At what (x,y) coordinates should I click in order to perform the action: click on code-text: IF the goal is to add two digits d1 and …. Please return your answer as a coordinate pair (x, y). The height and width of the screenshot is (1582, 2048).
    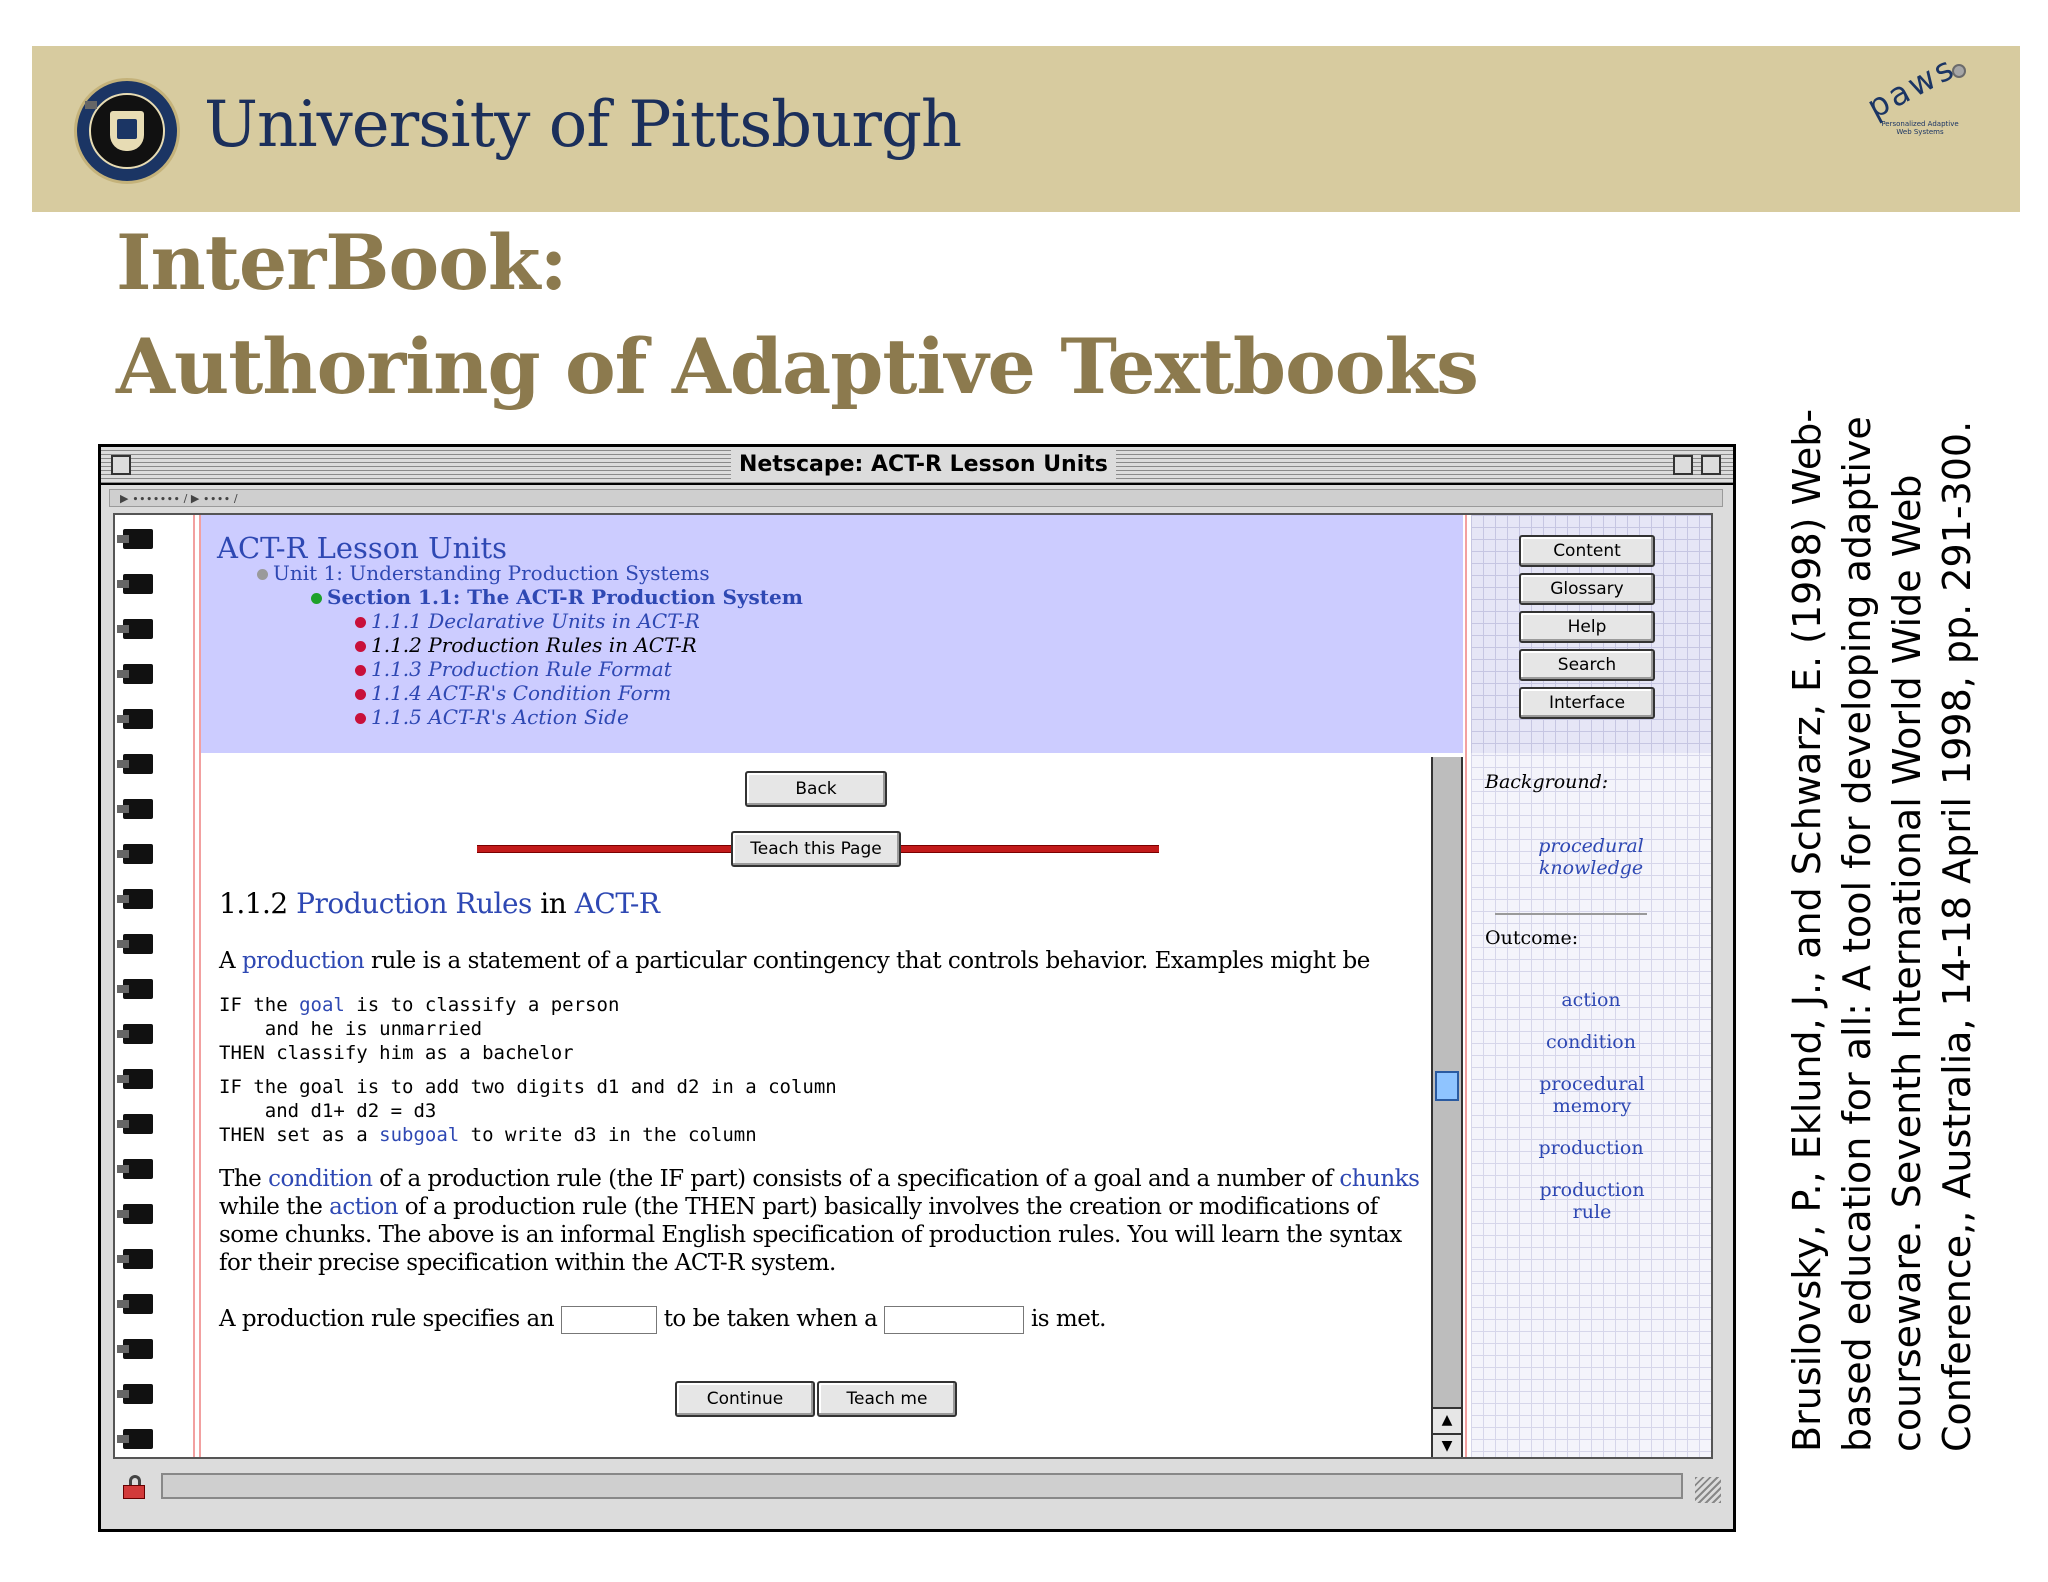
    Looking at the image, I should click on (528, 1087).